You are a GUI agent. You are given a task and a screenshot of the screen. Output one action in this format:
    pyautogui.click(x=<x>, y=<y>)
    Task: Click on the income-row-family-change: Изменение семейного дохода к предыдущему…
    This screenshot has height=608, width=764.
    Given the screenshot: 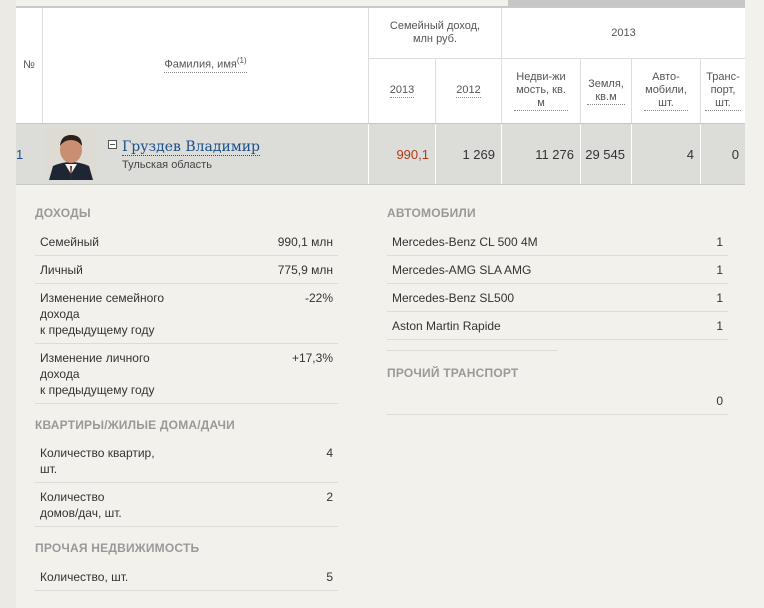 What is the action you would take?
    pyautogui.click(x=186, y=314)
    